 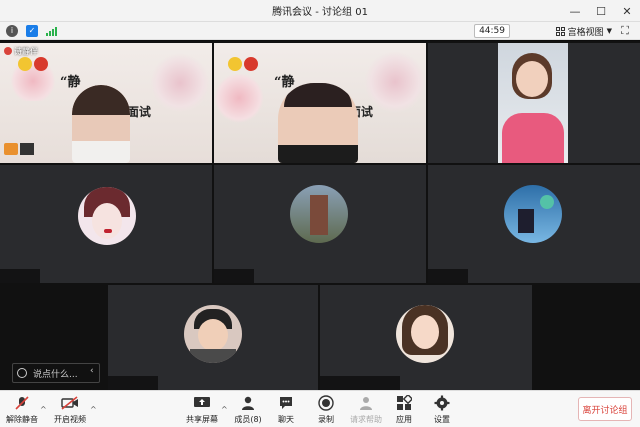 What do you see at coordinates (70, 419) in the screenshot?
I see `video-label: 开启视频` at bounding box center [70, 419].